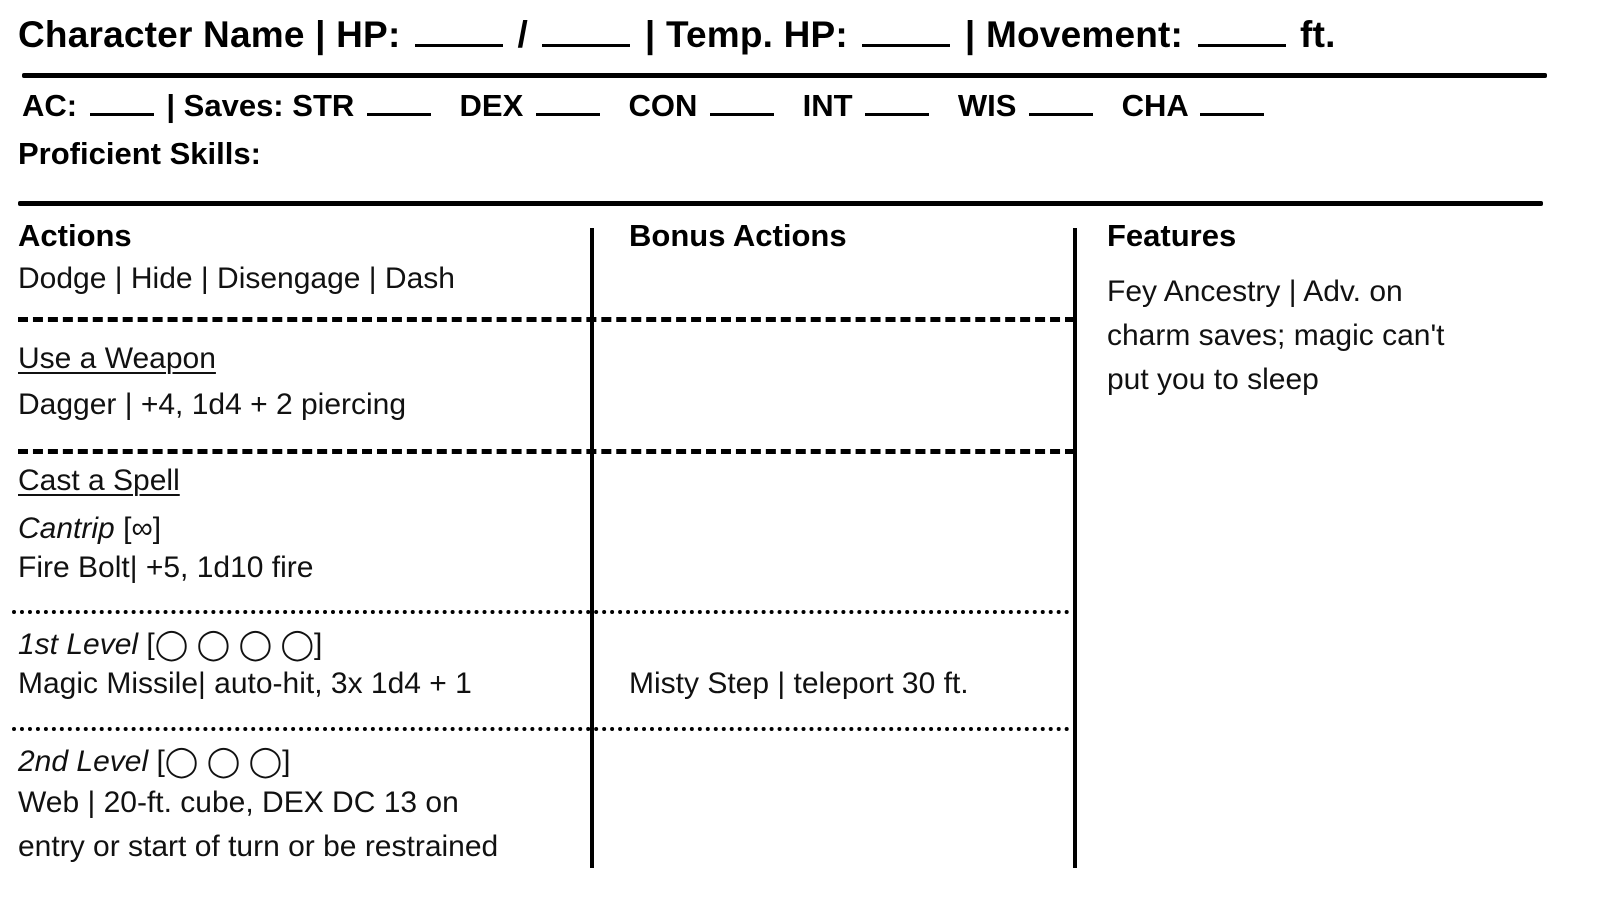 This screenshot has height=900, width=1600. What do you see at coordinates (121, 114) in the screenshot?
I see `ac-field` at bounding box center [121, 114].